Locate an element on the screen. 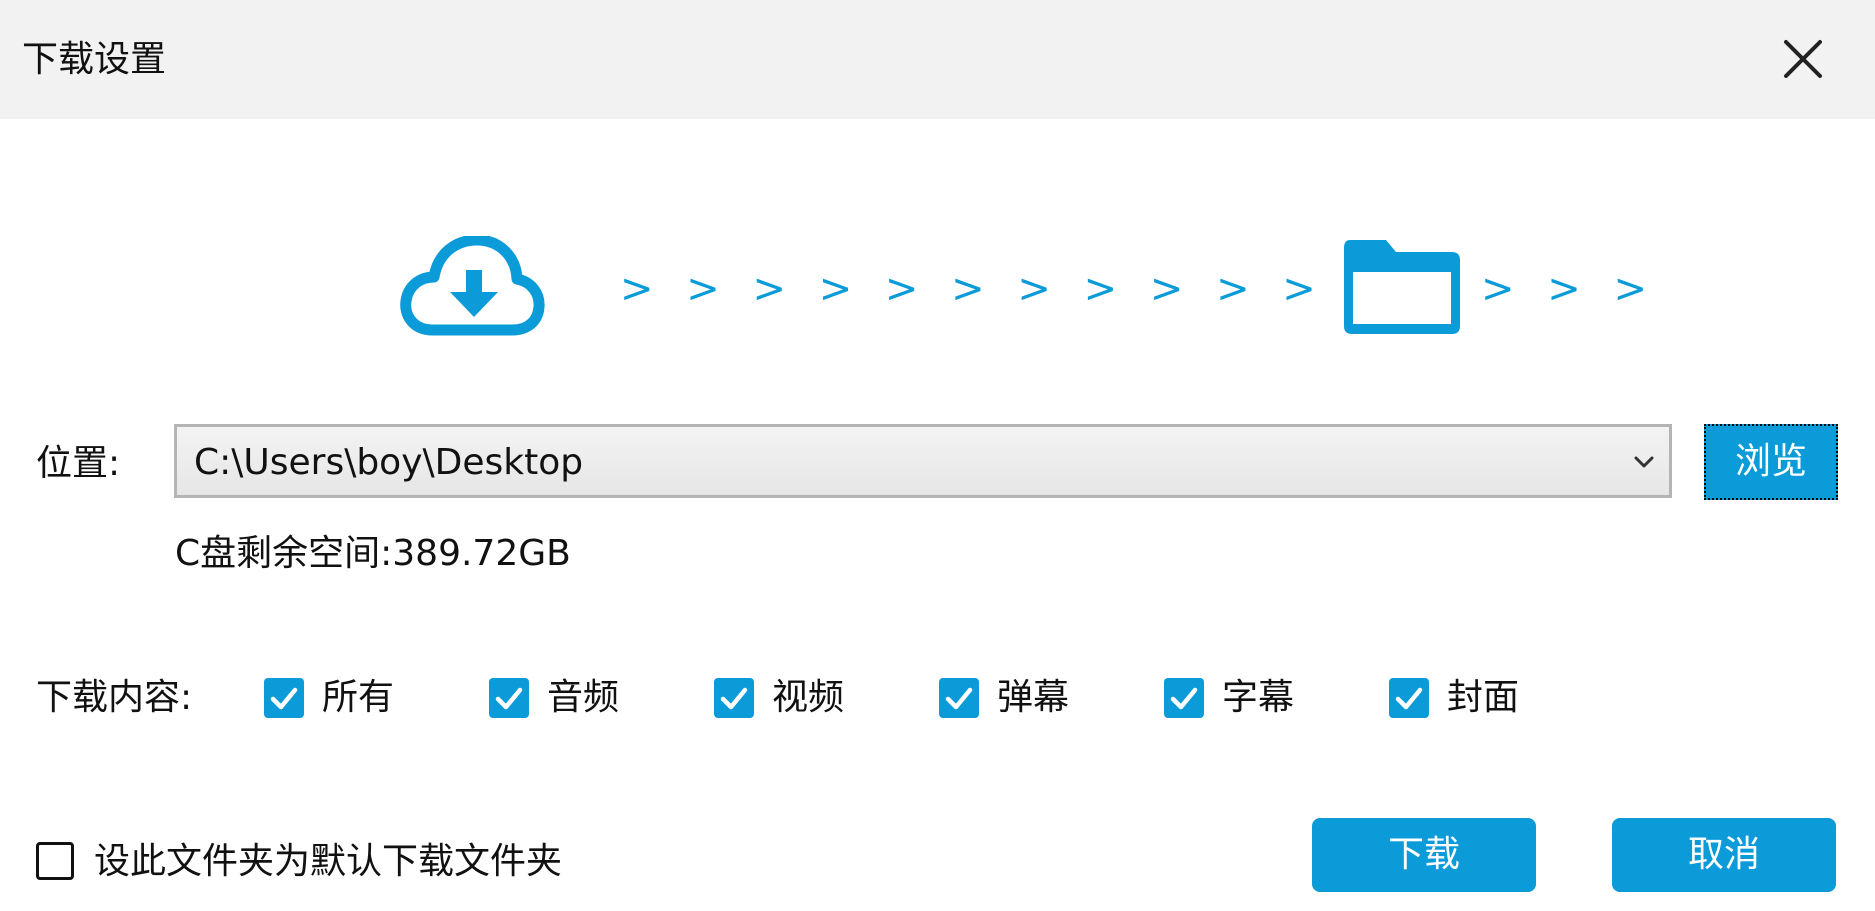 Image resolution: width=1875 pixels, height=911 pixels. cancel-button: 取消 is located at coordinates (1724, 855).